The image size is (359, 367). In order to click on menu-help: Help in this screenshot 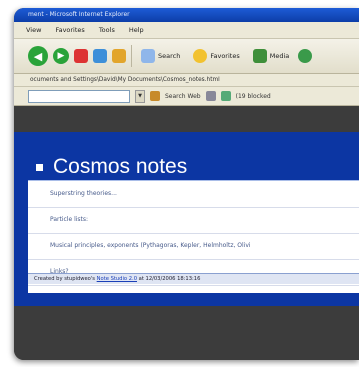, I will do `click(136, 30)`.